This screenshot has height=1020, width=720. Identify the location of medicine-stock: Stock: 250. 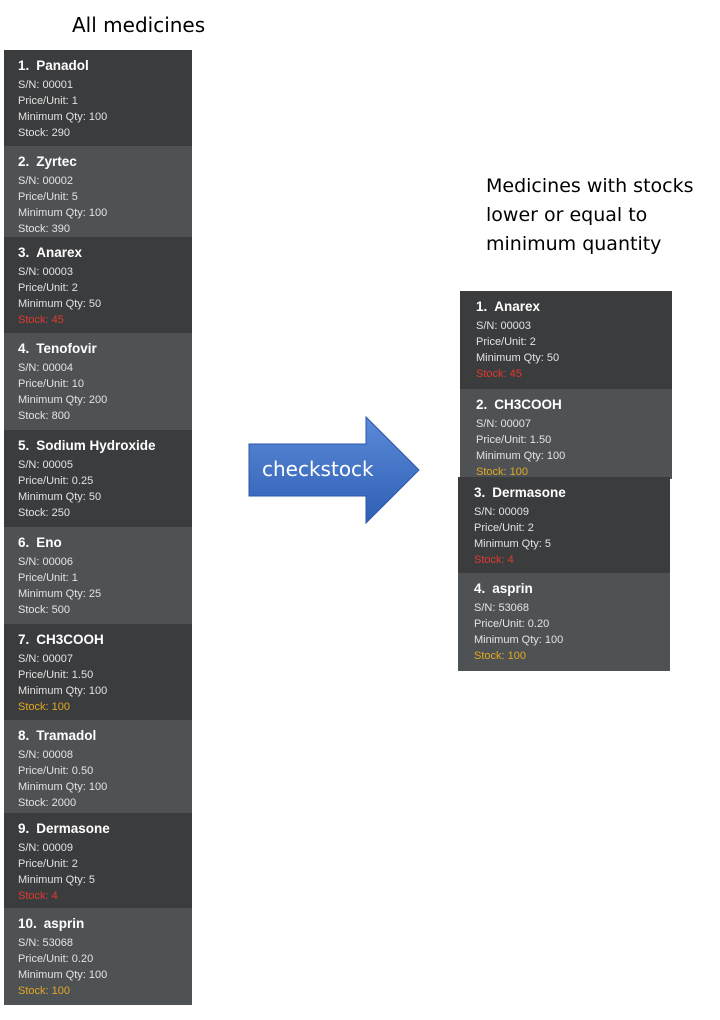
(44, 513).